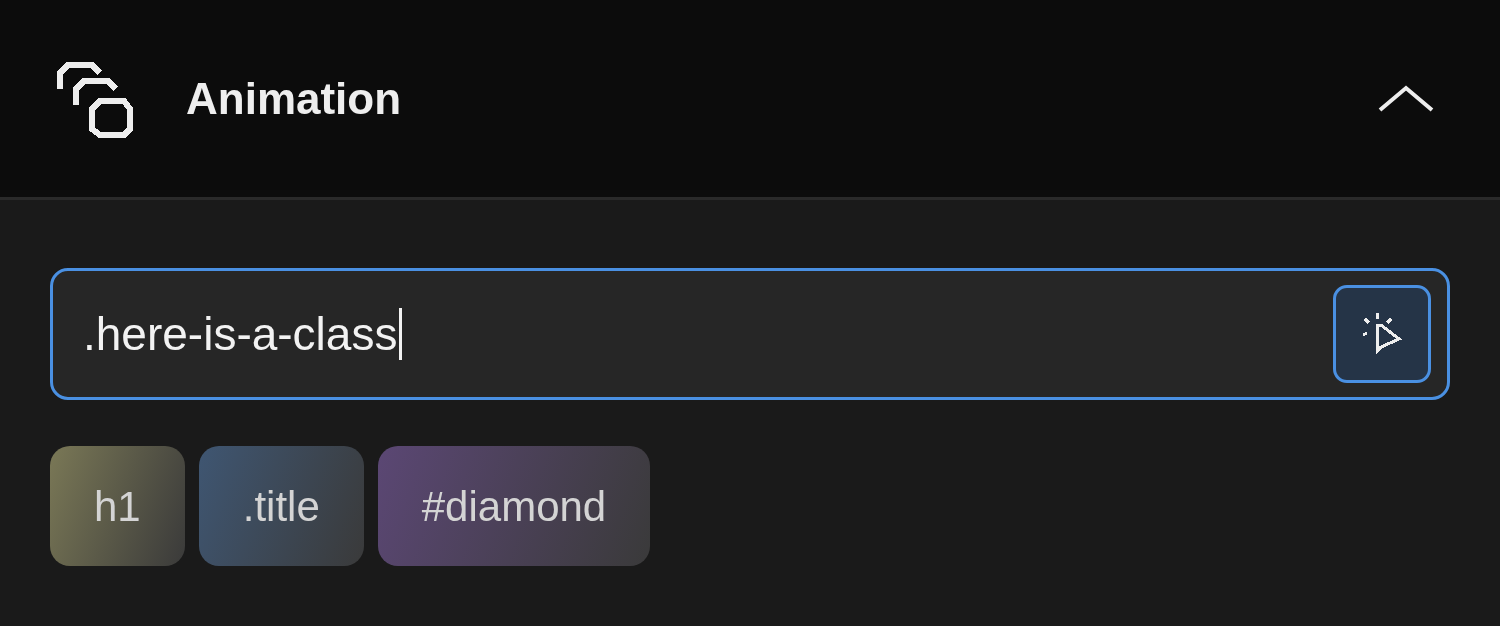  What do you see at coordinates (294, 98) in the screenshot?
I see `panel-title: Animation` at bounding box center [294, 98].